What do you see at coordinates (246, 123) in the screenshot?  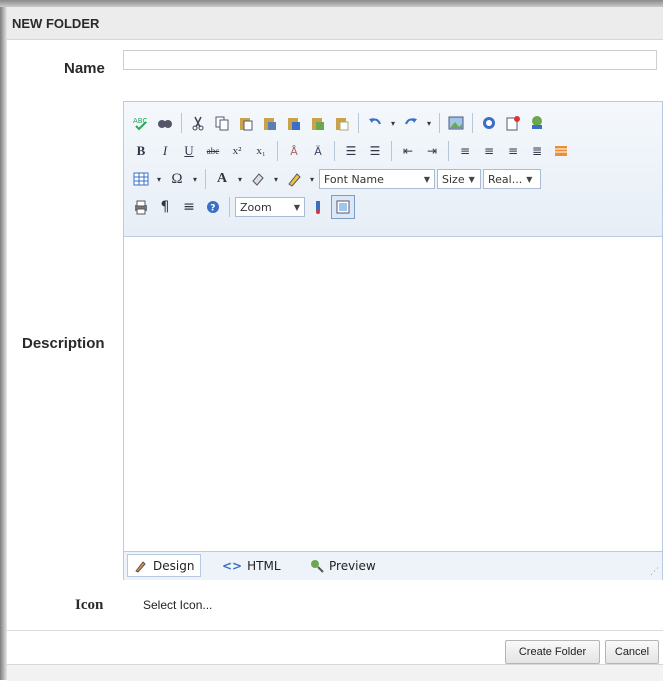 I see `paste-icon` at bounding box center [246, 123].